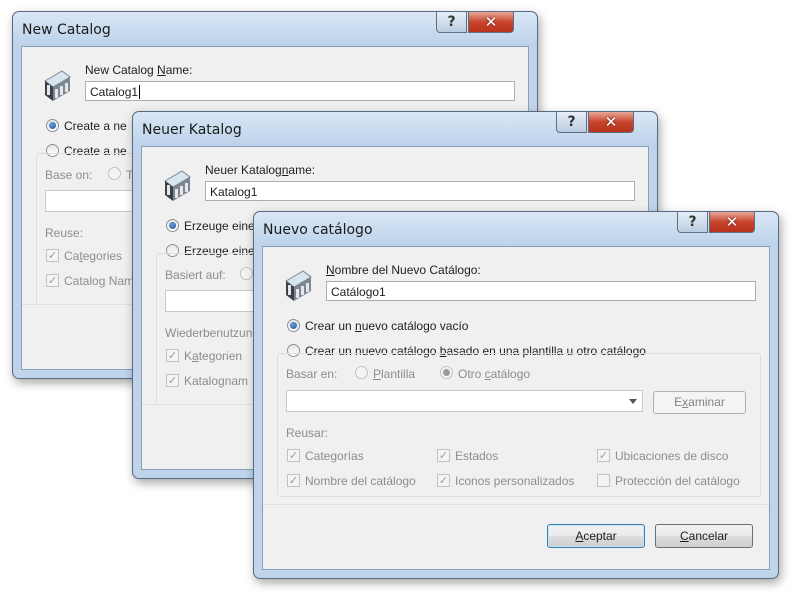  Describe the element at coordinates (494, 374) in the screenshot. I see `base-on-other-catalog-label: Otro catálogo` at that location.